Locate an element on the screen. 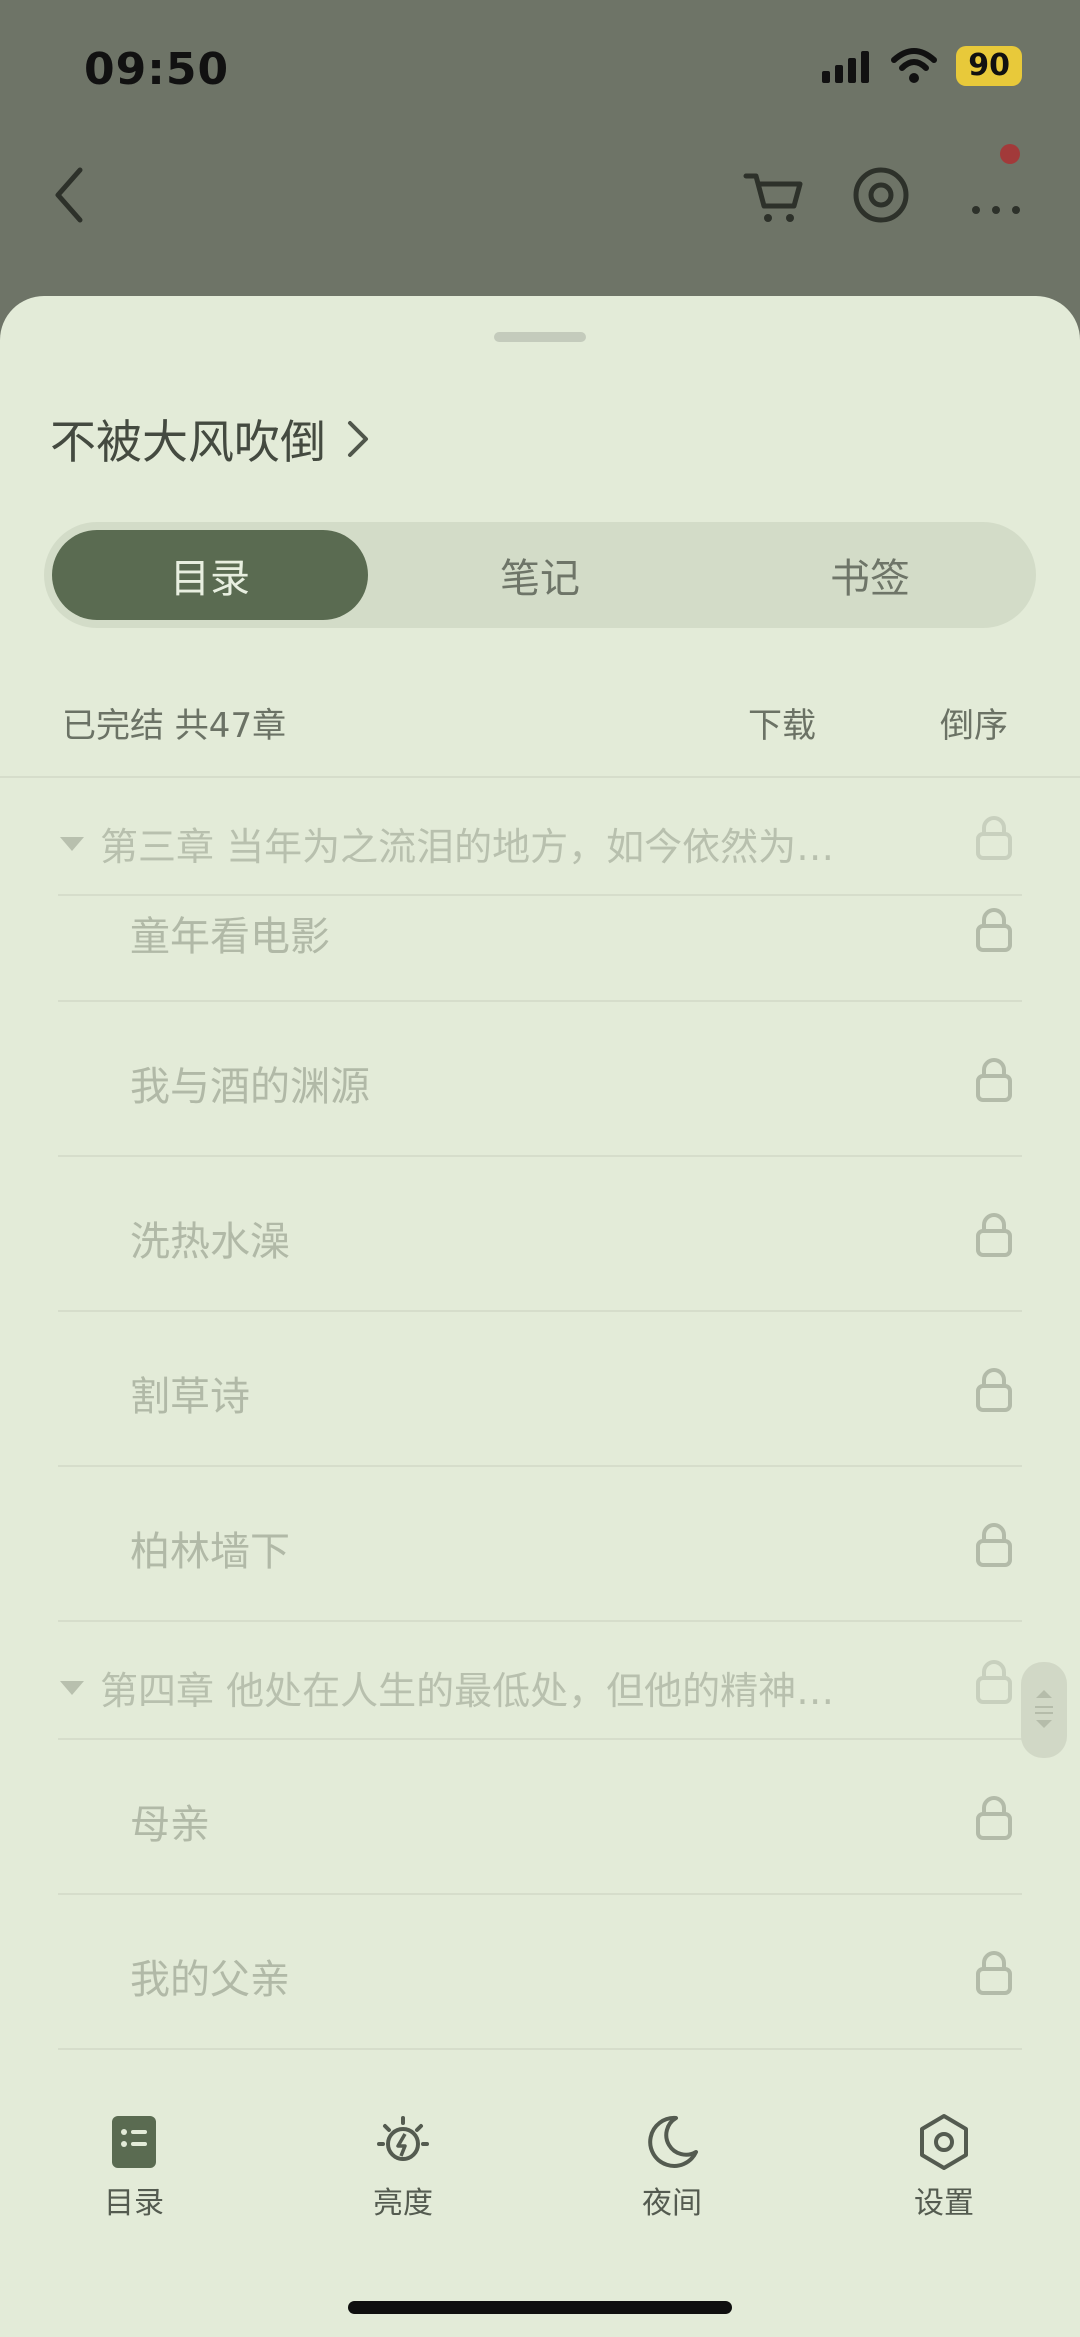 Image resolution: width=1080 pixels, height=2337 pixels. night-mode-button: 夜间 is located at coordinates (672, 2167).